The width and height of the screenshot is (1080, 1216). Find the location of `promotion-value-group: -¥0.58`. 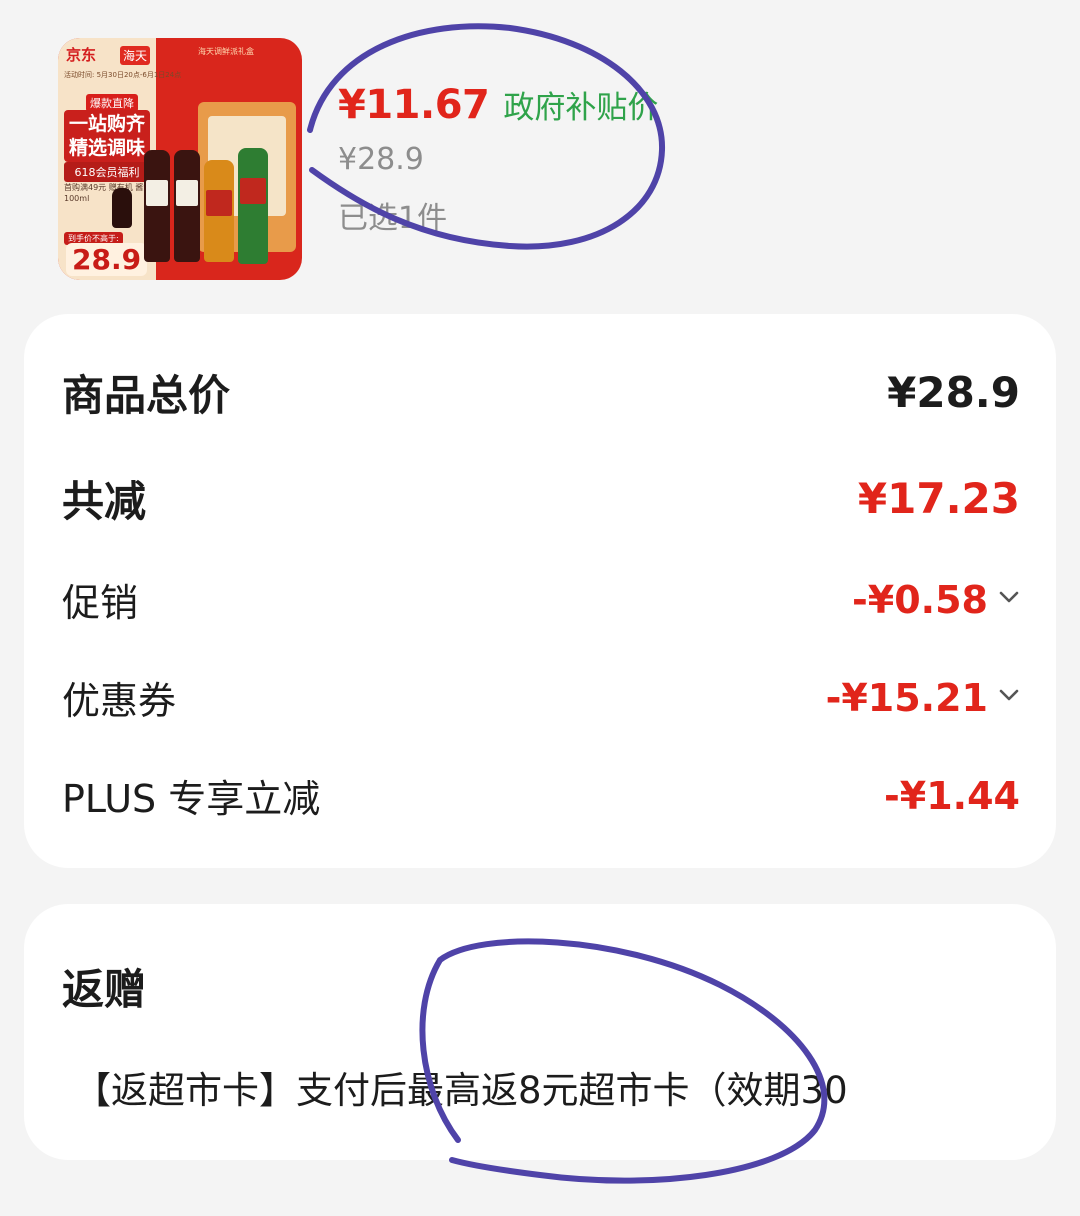

promotion-value-group: -¥0.58 is located at coordinates (936, 600).